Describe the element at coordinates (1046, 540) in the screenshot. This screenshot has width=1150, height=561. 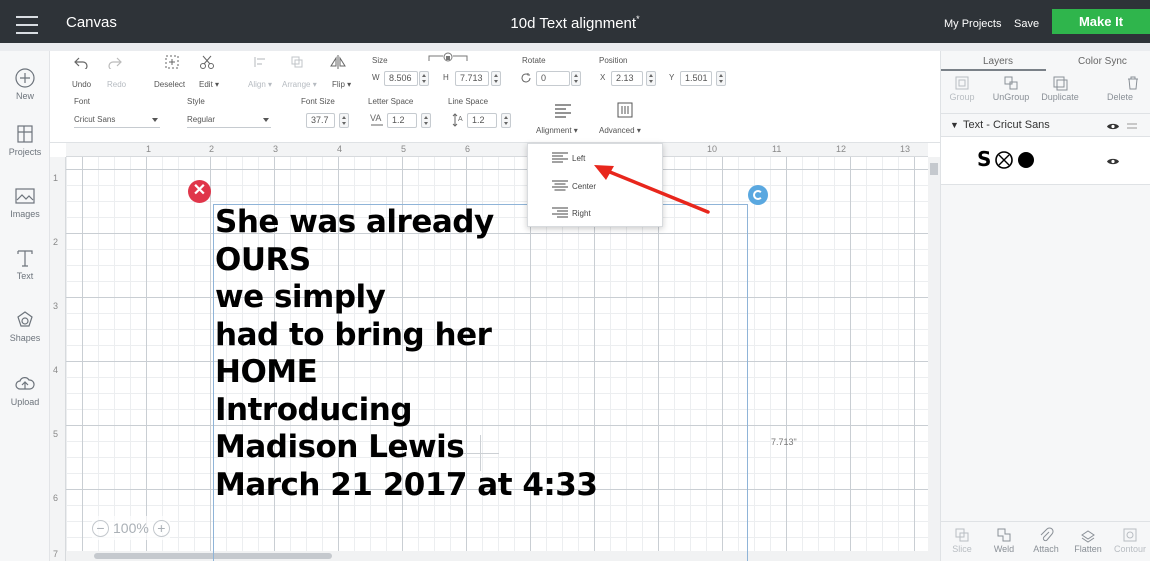
I see `attach-button: Attach` at that location.